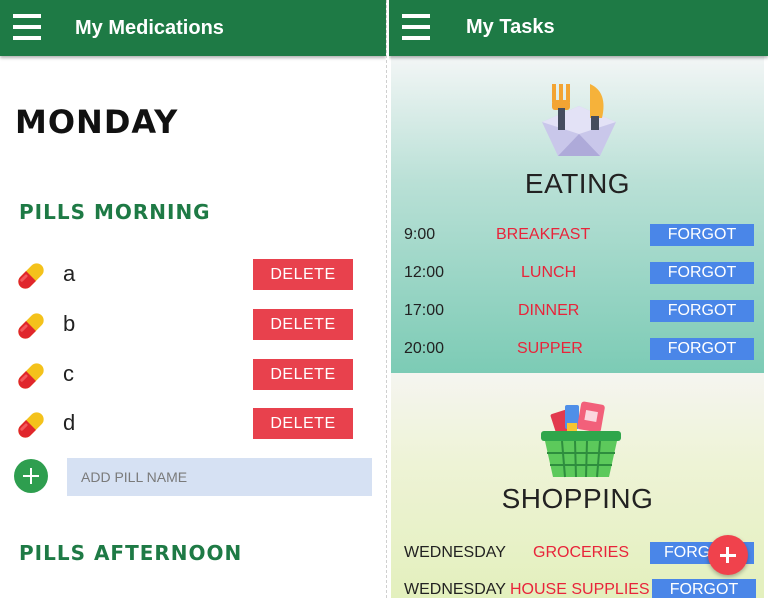 The width and height of the screenshot is (768, 598). I want to click on task-name: LUNCH, so click(549, 272).